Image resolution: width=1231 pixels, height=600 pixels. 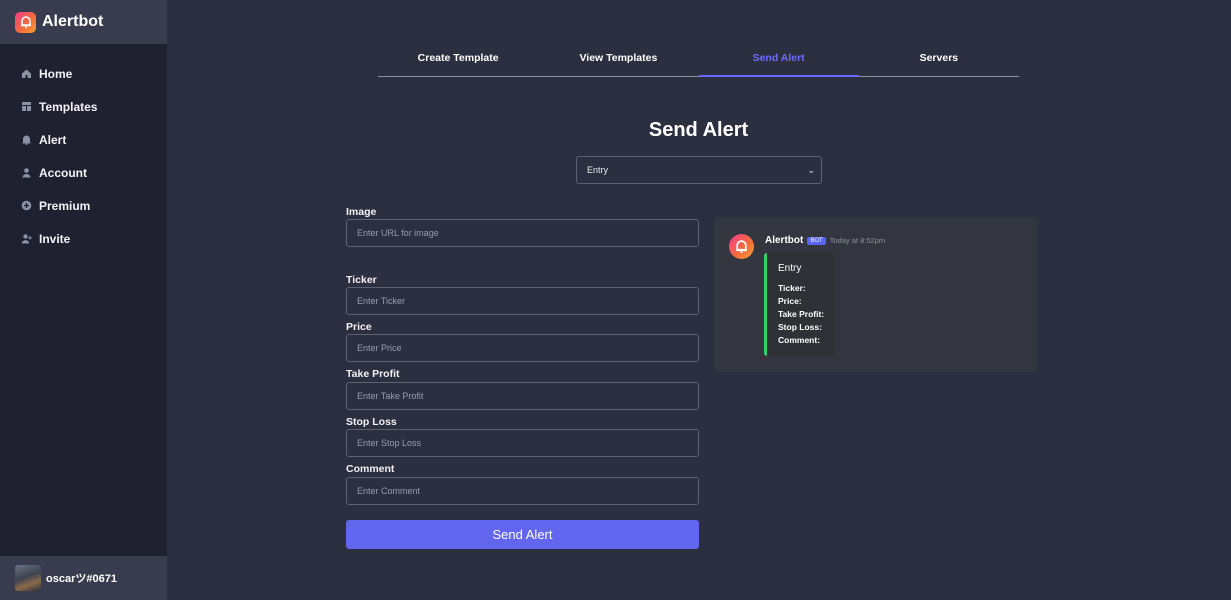 I want to click on plus-circle-icon, so click(x=26, y=205).